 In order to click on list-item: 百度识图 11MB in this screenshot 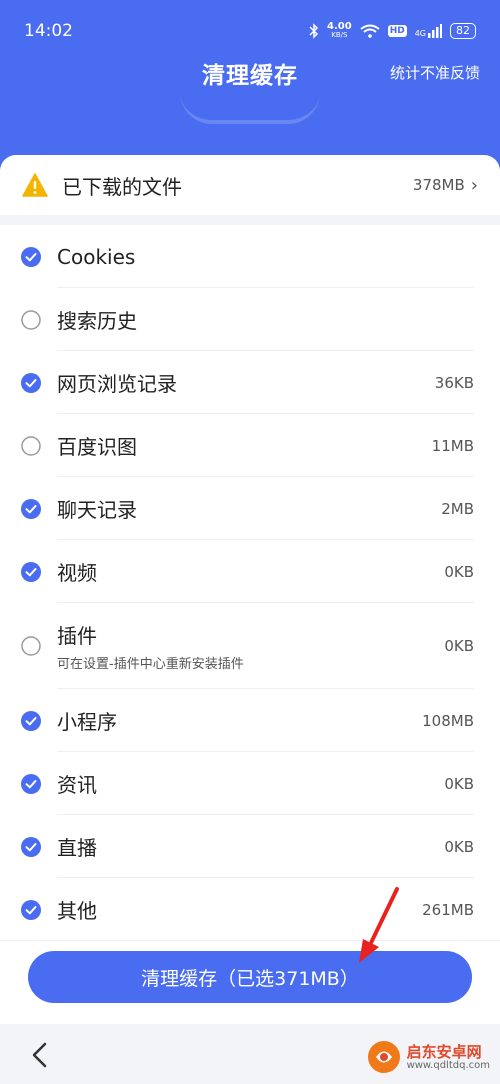, I will do `click(250, 445)`.